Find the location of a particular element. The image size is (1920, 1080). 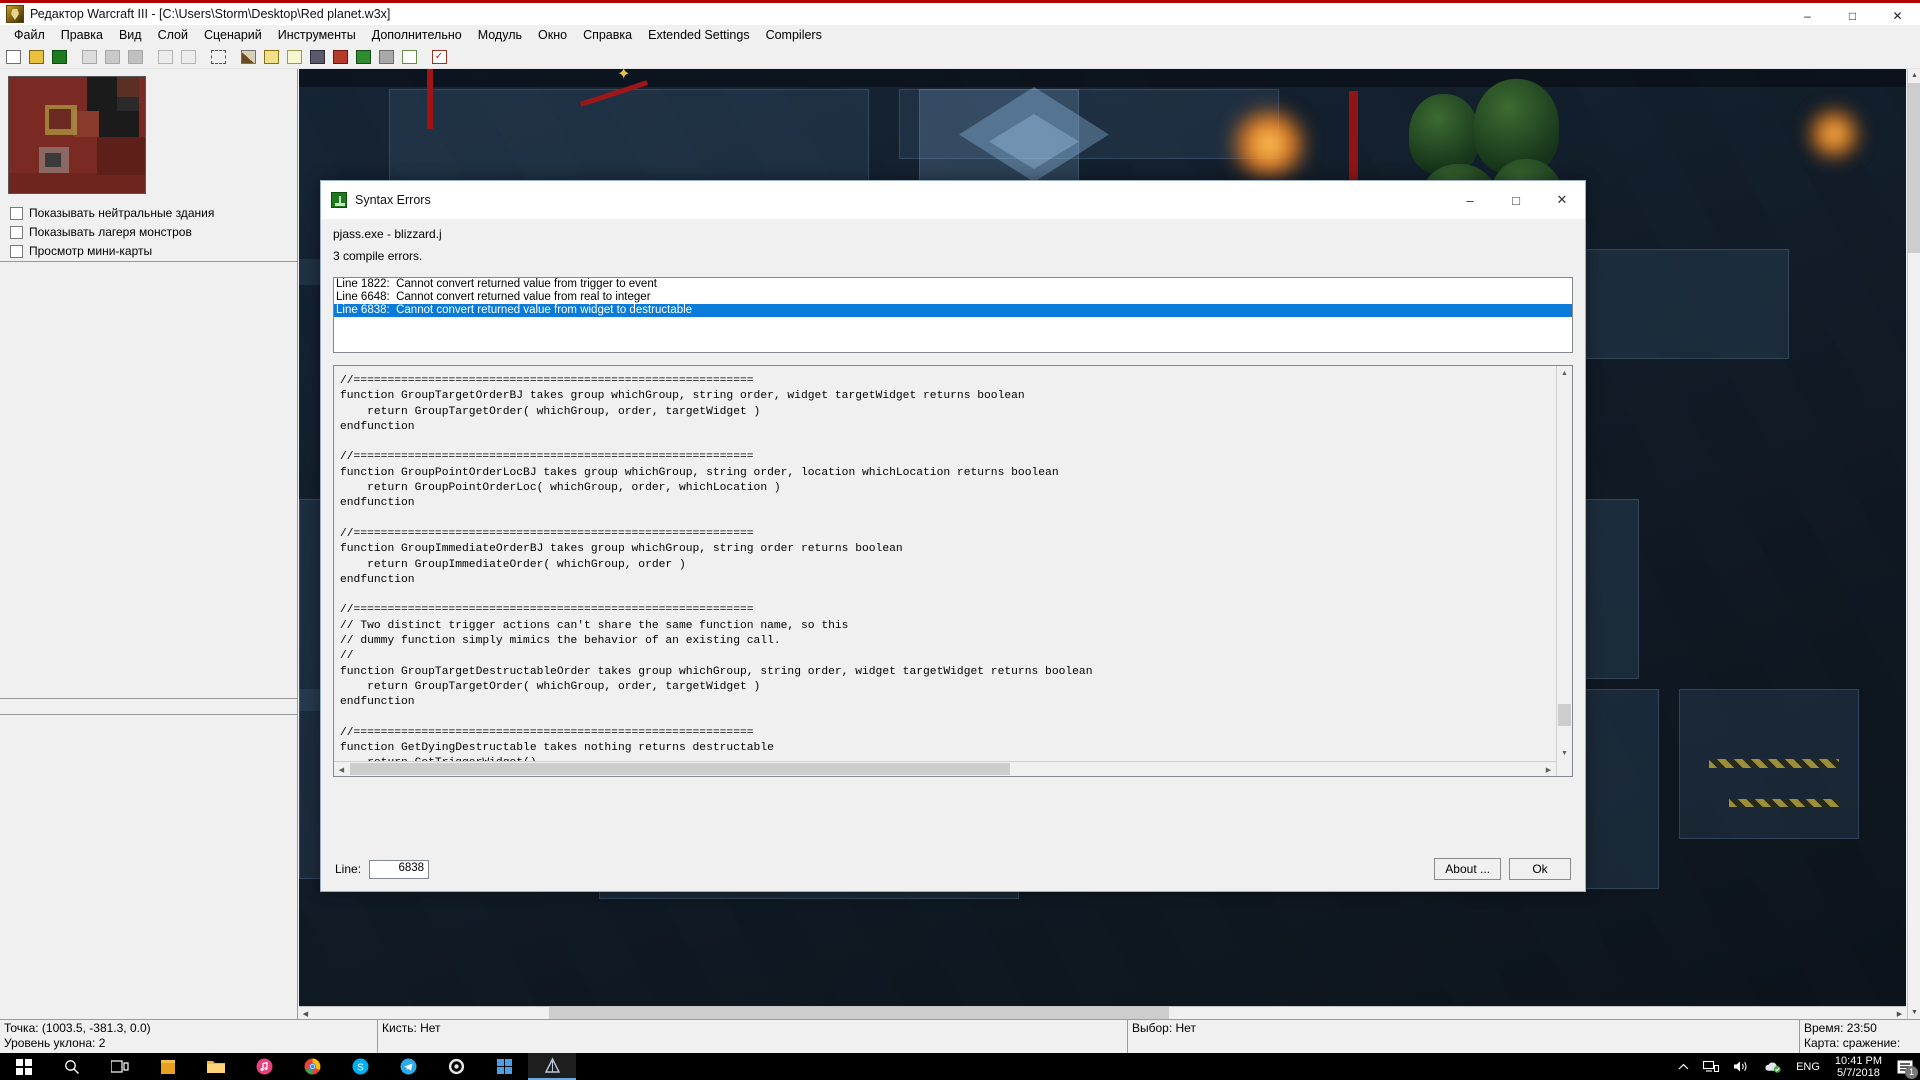

code-vertical-scroll-thumb is located at coordinates (1564, 715).